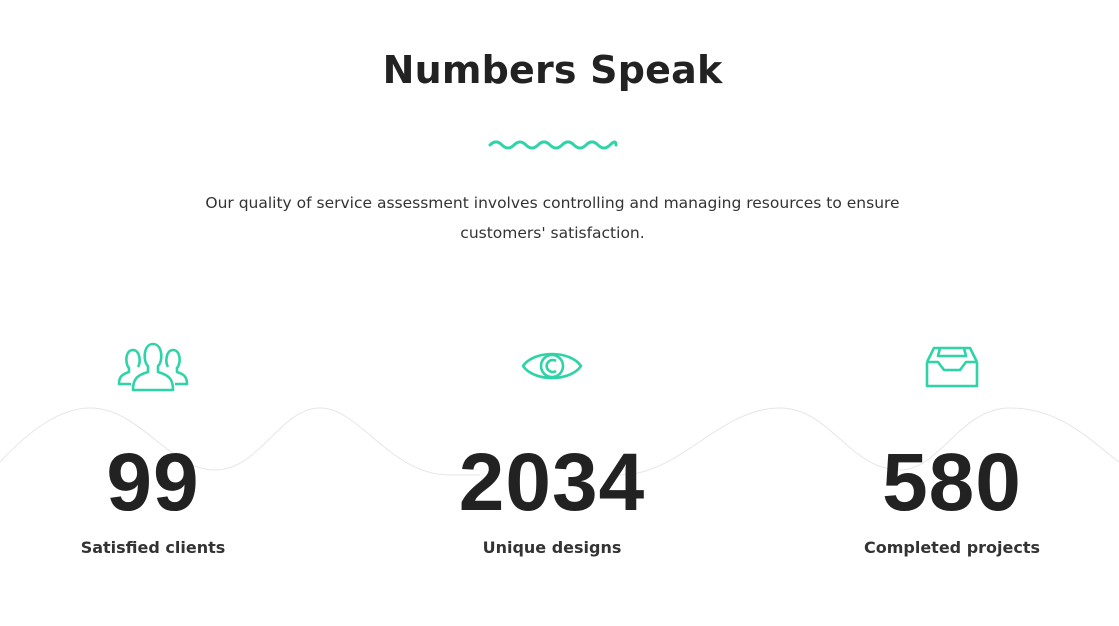 This screenshot has height=626, width=1119. What do you see at coordinates (153, 547) in the screenshot?
I see `stat-label: Satisfied clients` at bounding box center [153, 547].